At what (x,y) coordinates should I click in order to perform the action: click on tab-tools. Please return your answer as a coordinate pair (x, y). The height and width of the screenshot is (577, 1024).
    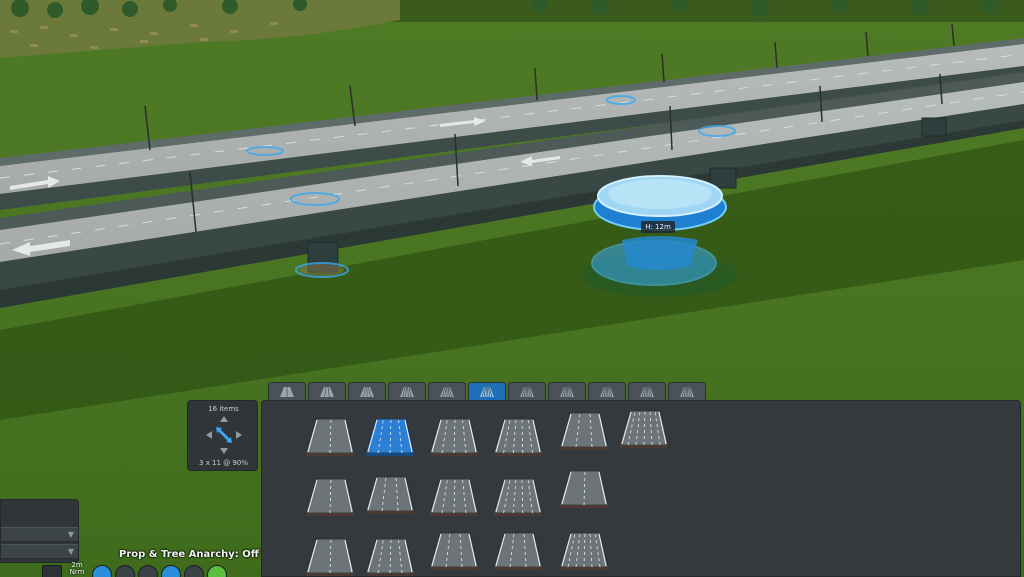
    Looking at the image, I should click on (687, 391).